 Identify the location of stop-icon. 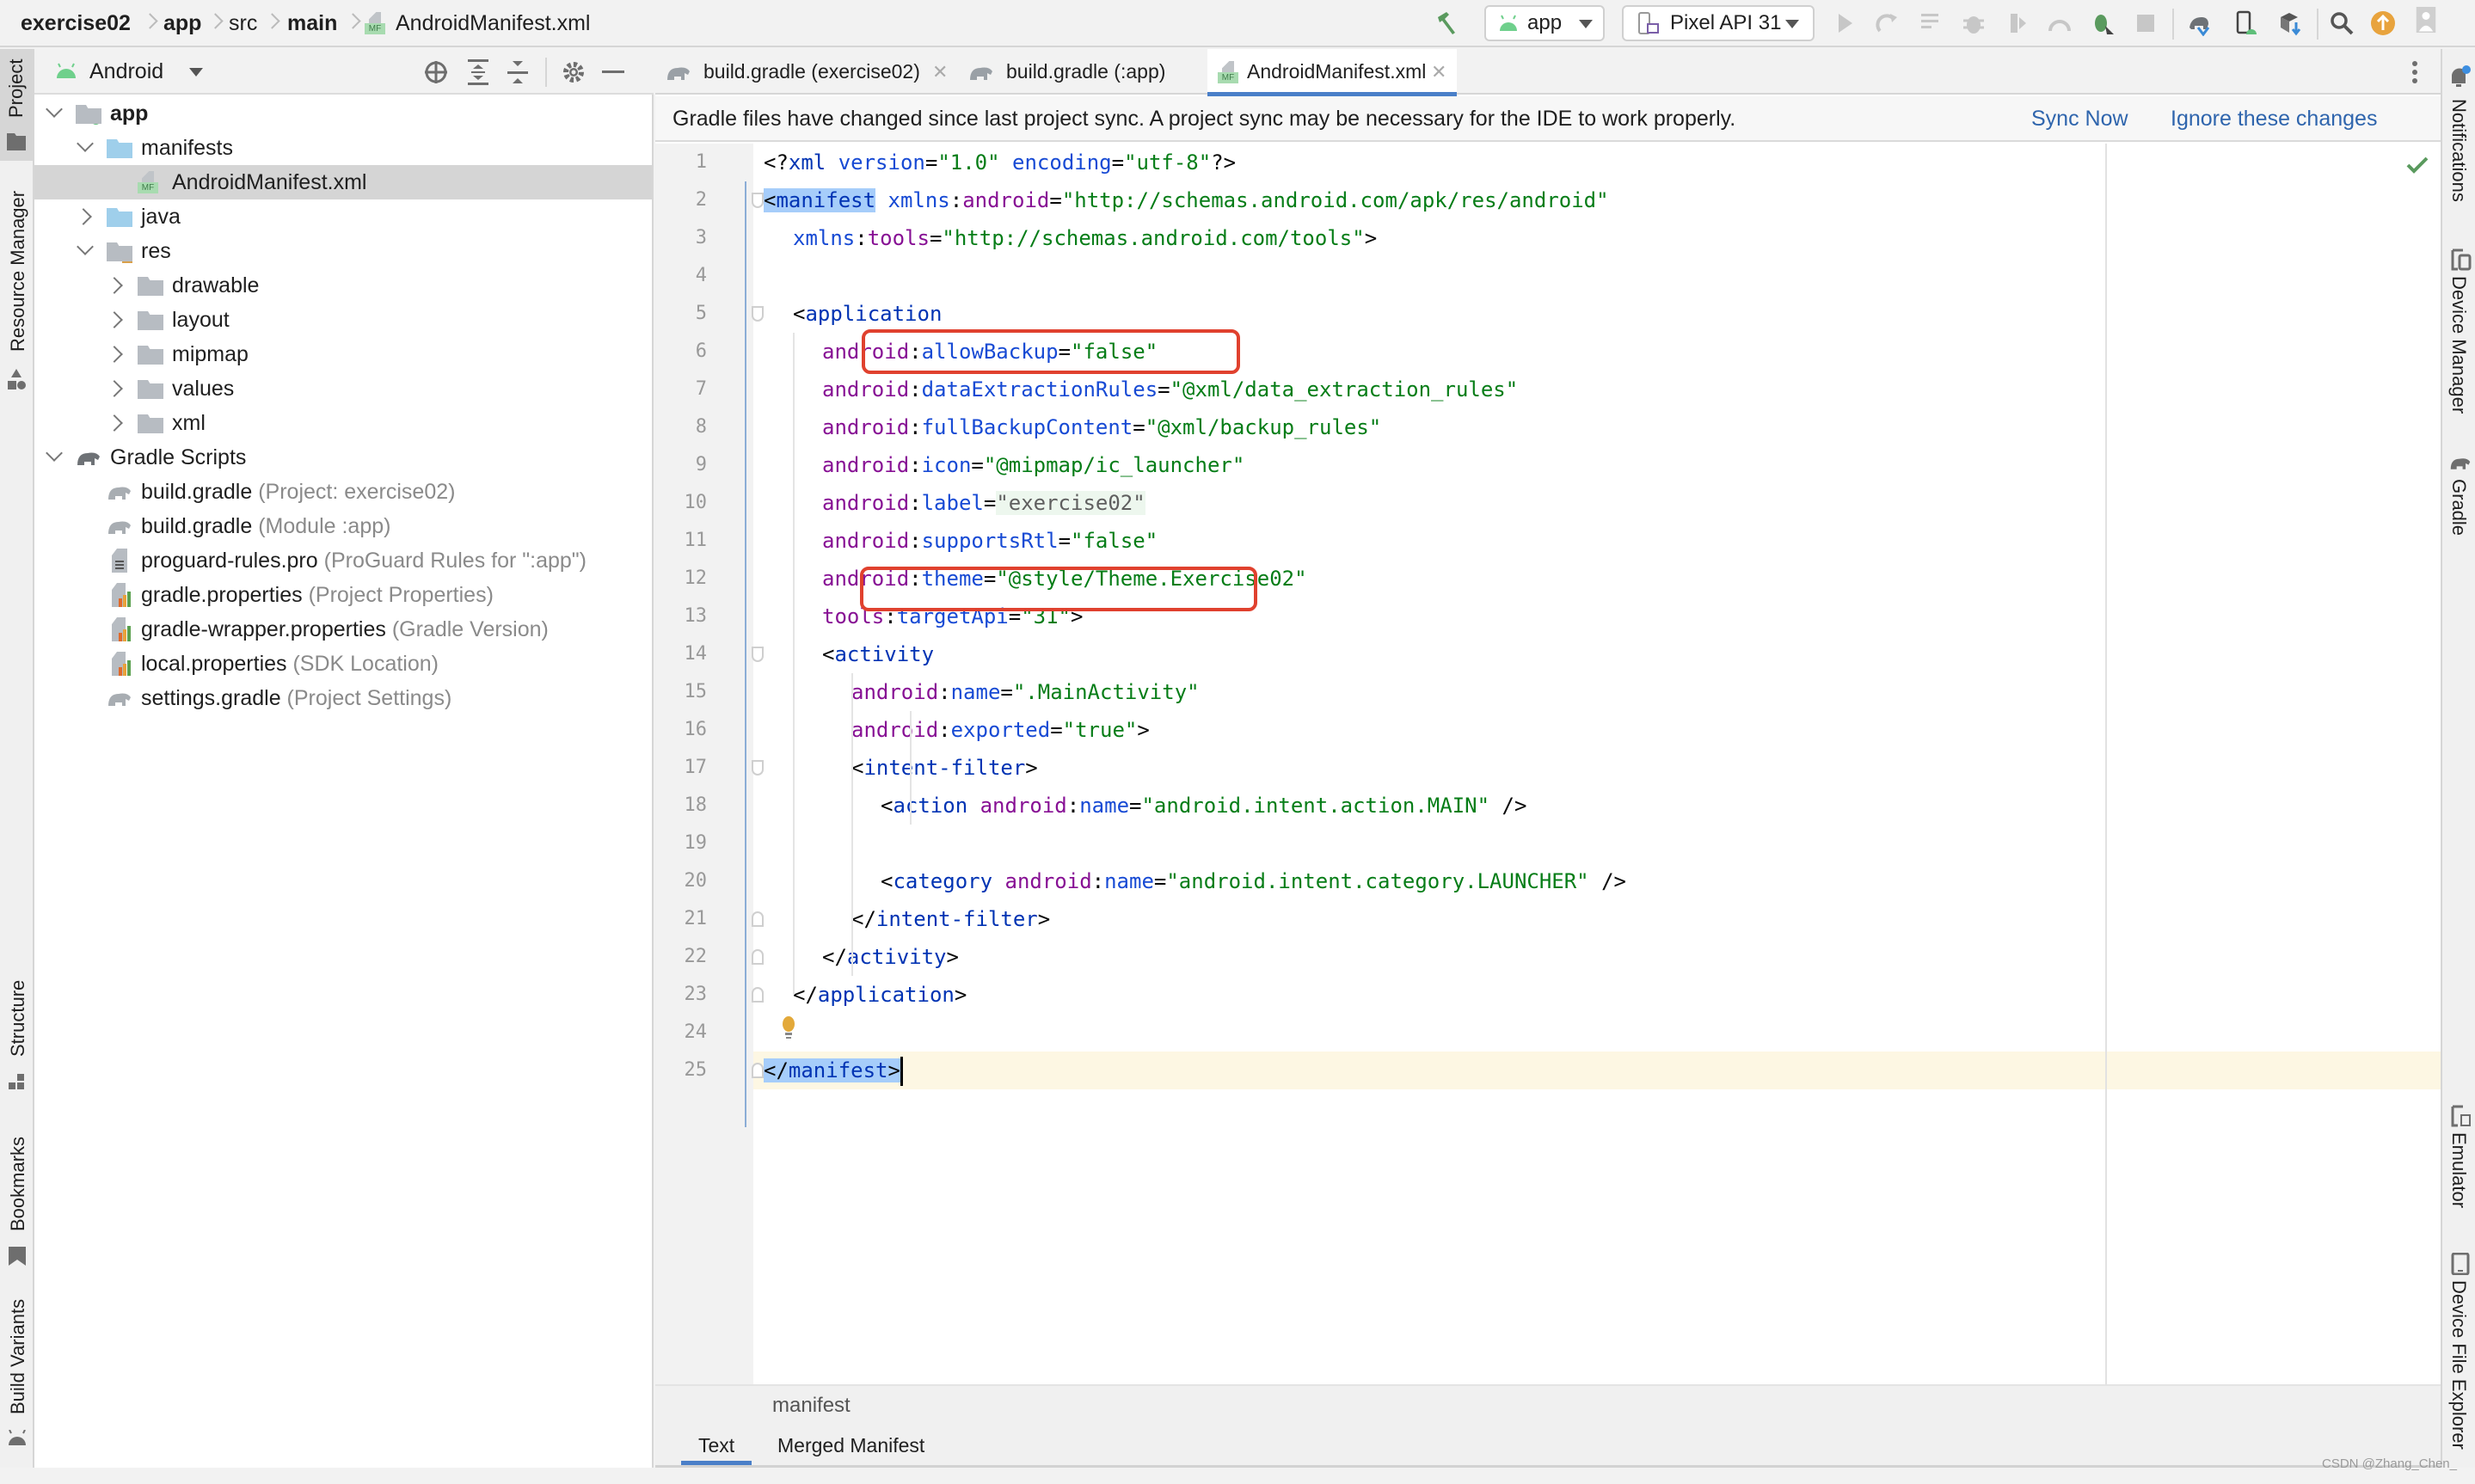
(2146, 23).